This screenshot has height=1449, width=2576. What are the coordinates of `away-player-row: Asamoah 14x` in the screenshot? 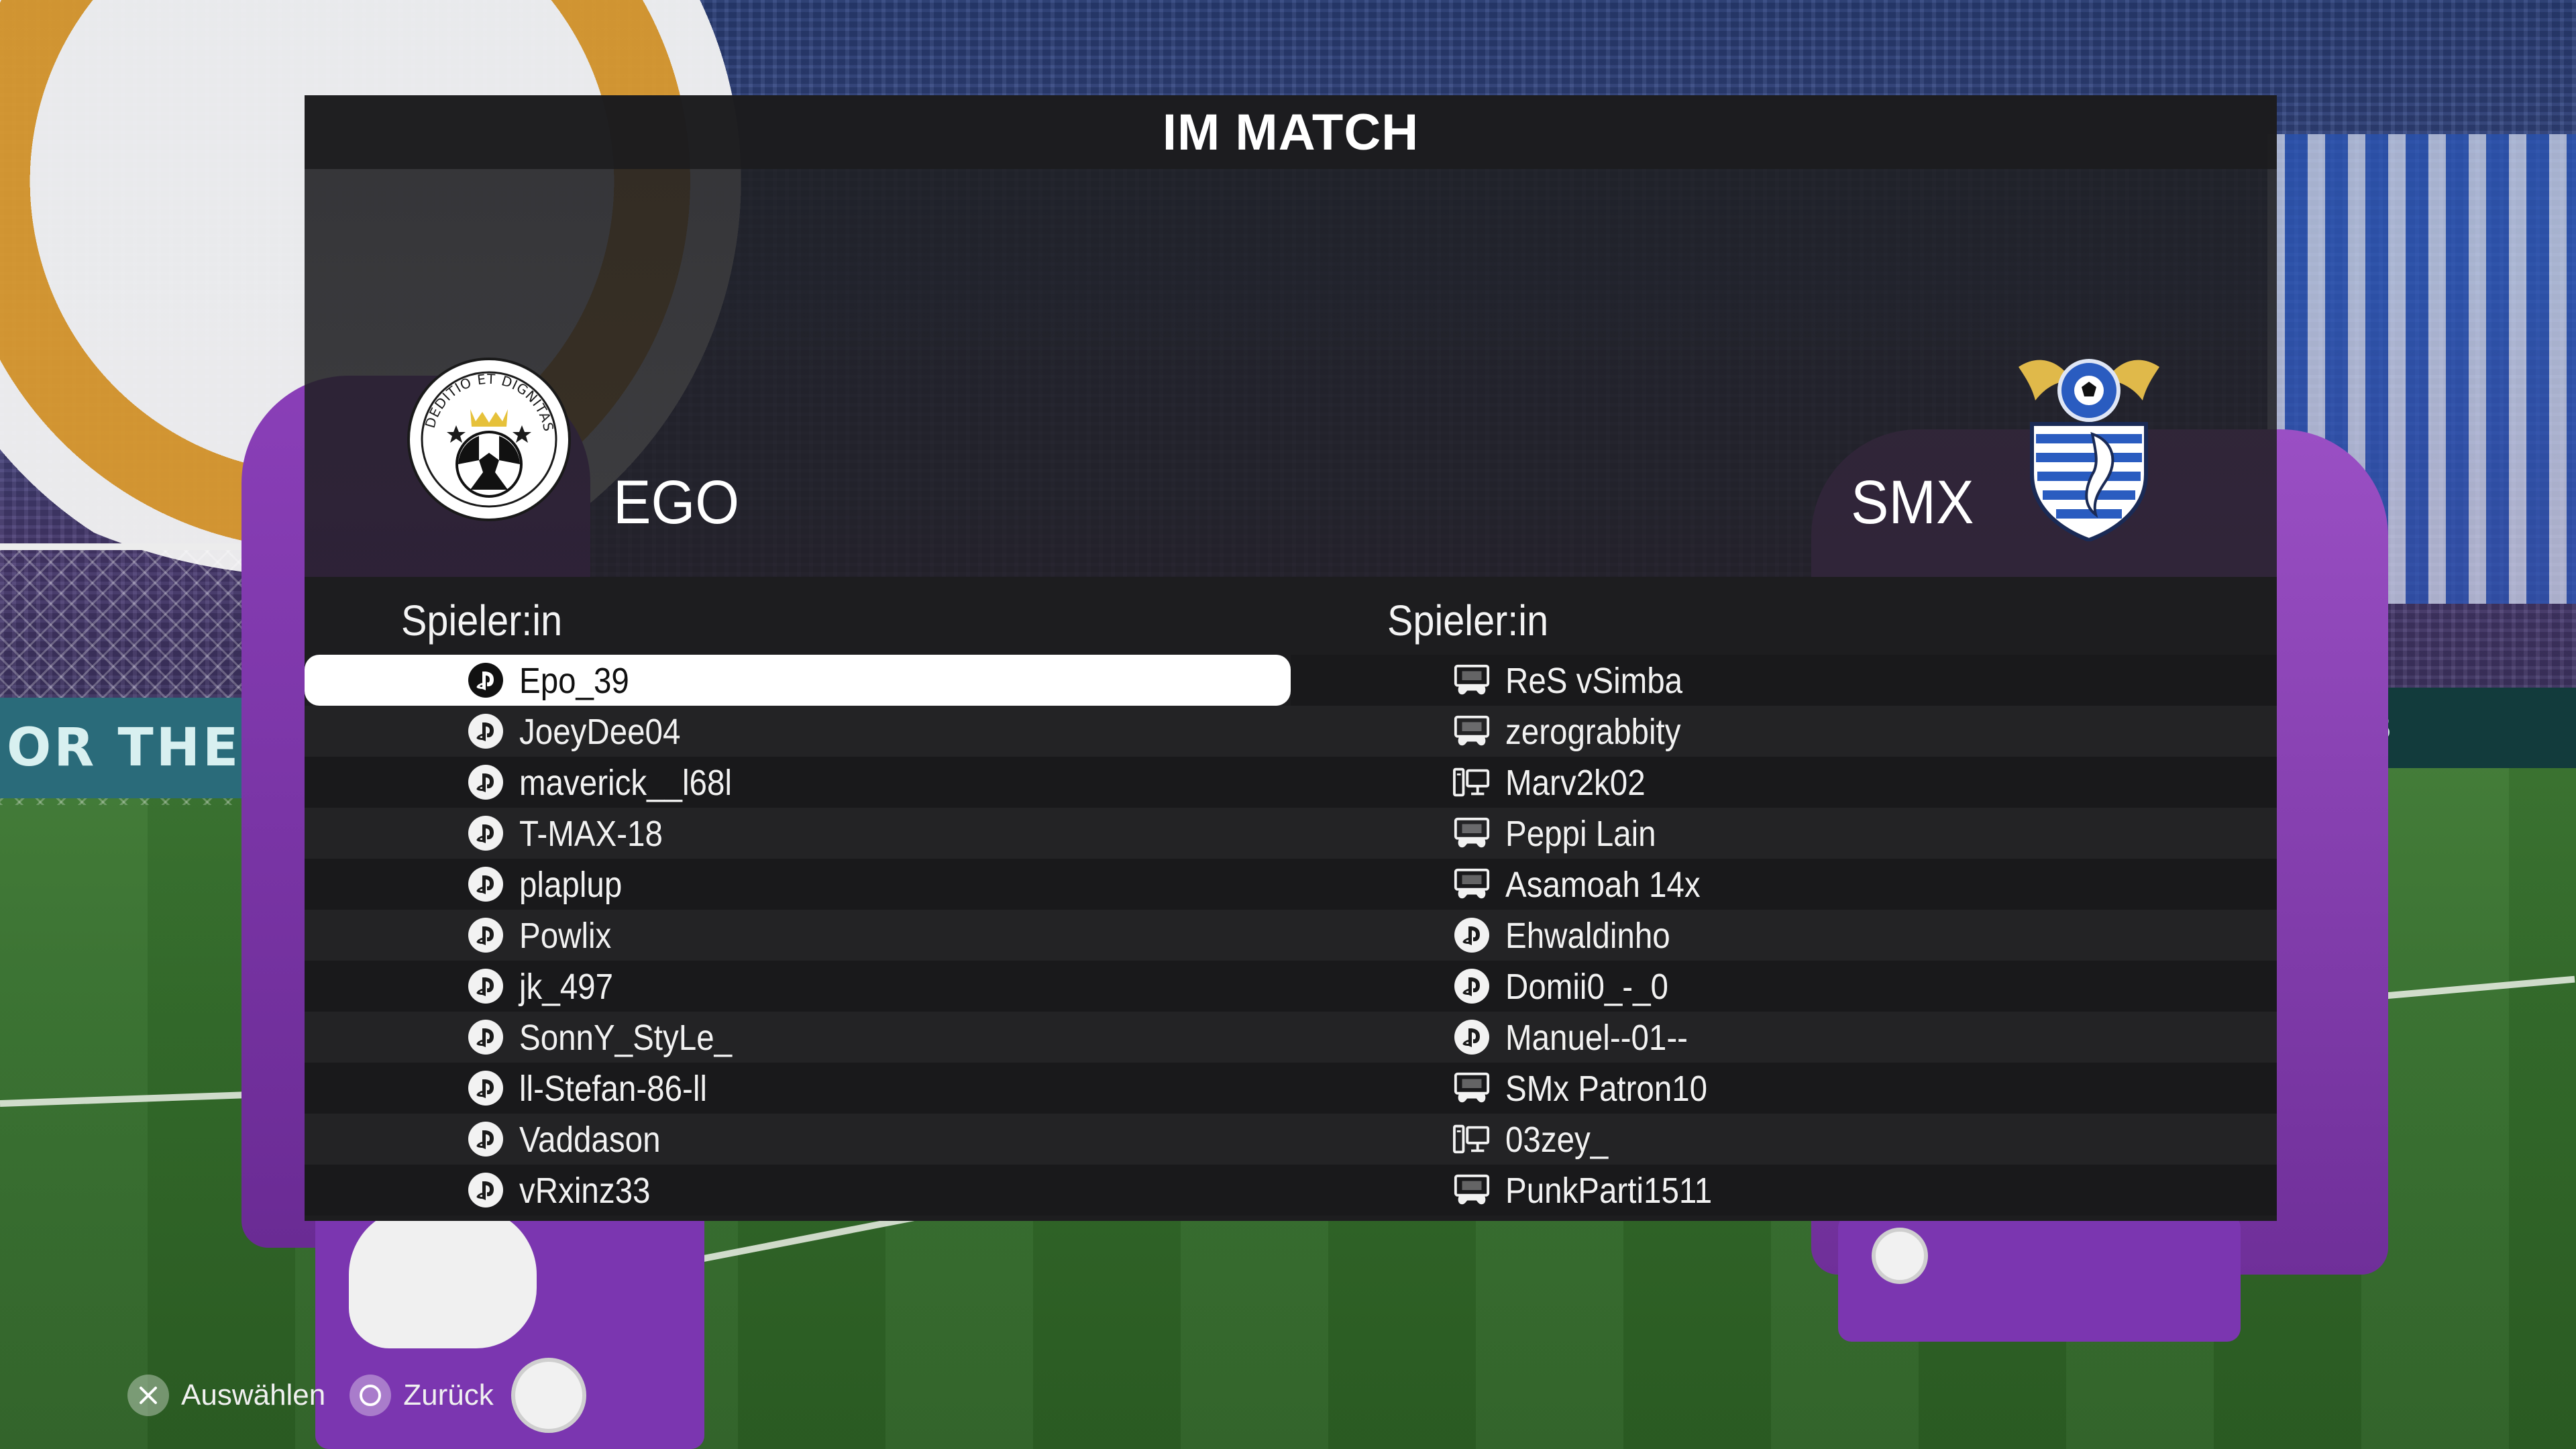 It's located at (1784, 884).